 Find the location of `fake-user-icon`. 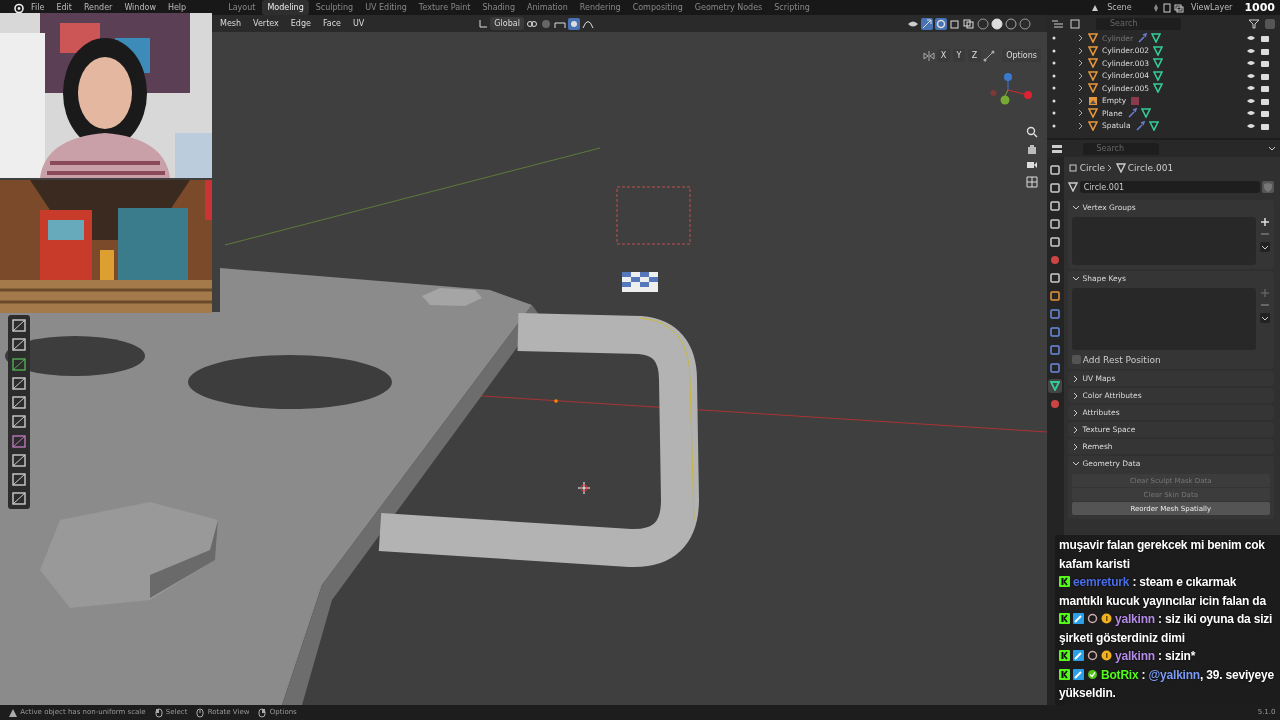

fake-user-icon is located at coordinates (1268, 187).